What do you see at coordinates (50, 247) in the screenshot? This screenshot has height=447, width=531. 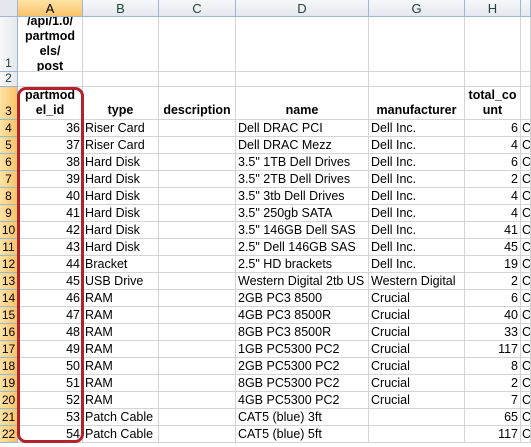 I see `cell-partmodel-id: 43` at bounding box center [50, 247].